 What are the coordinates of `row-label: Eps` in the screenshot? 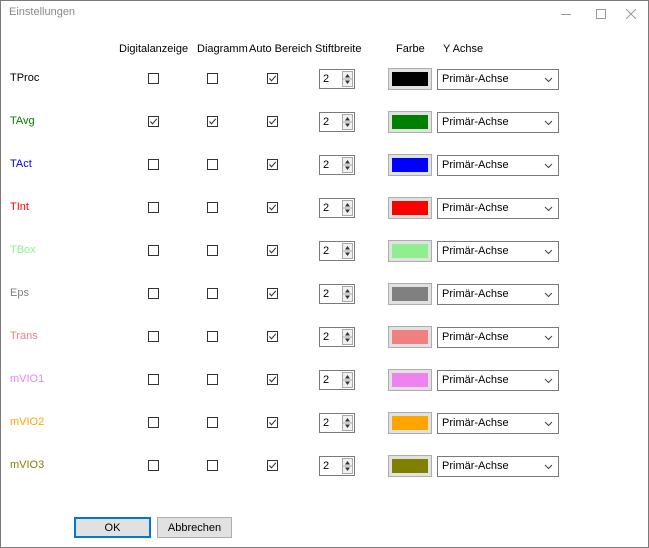 It's located at (19, 293).